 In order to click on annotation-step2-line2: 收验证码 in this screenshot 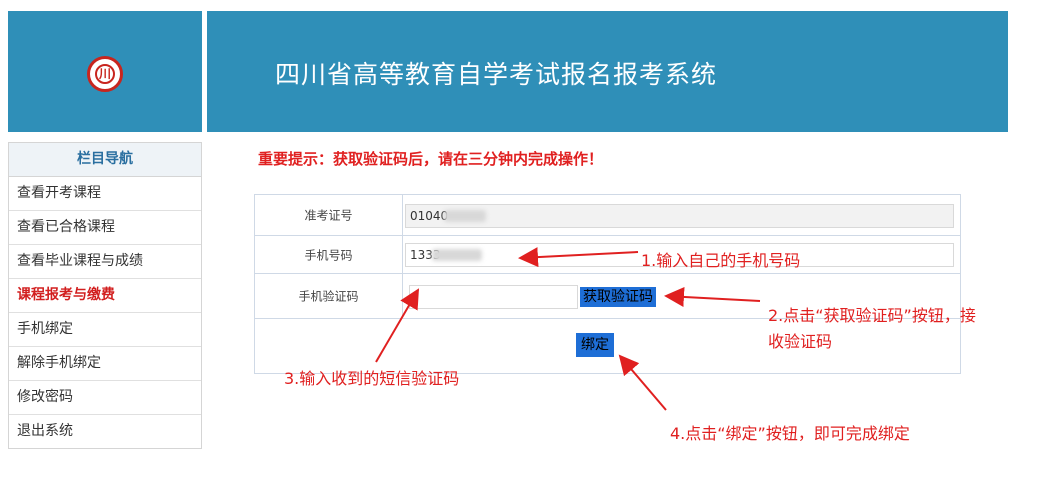, I will do `click(800, 341)`.